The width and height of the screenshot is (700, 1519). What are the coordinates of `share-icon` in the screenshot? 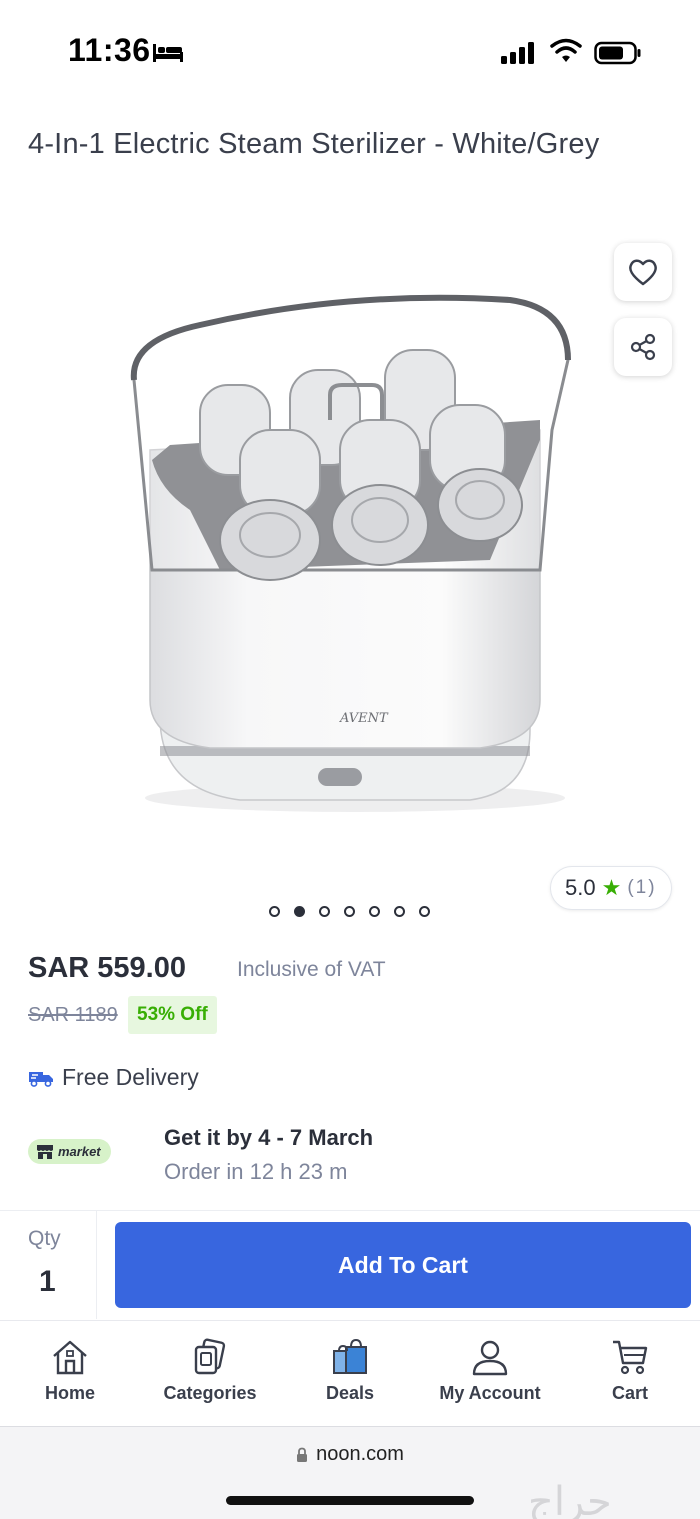 It's located at (643, 347).